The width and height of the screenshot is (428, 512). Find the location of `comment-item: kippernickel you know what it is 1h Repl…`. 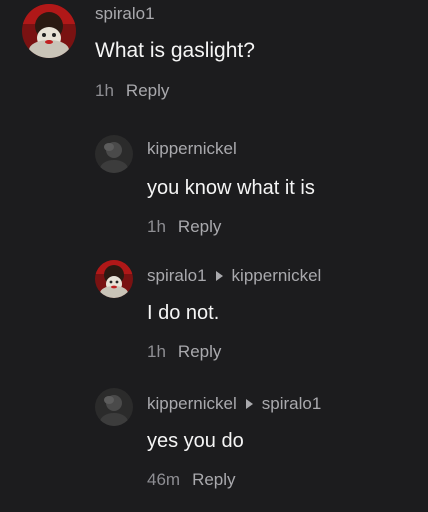

comment-item: kippernickel you know what it is 1h Repl… is located at coordinates (205, 186).